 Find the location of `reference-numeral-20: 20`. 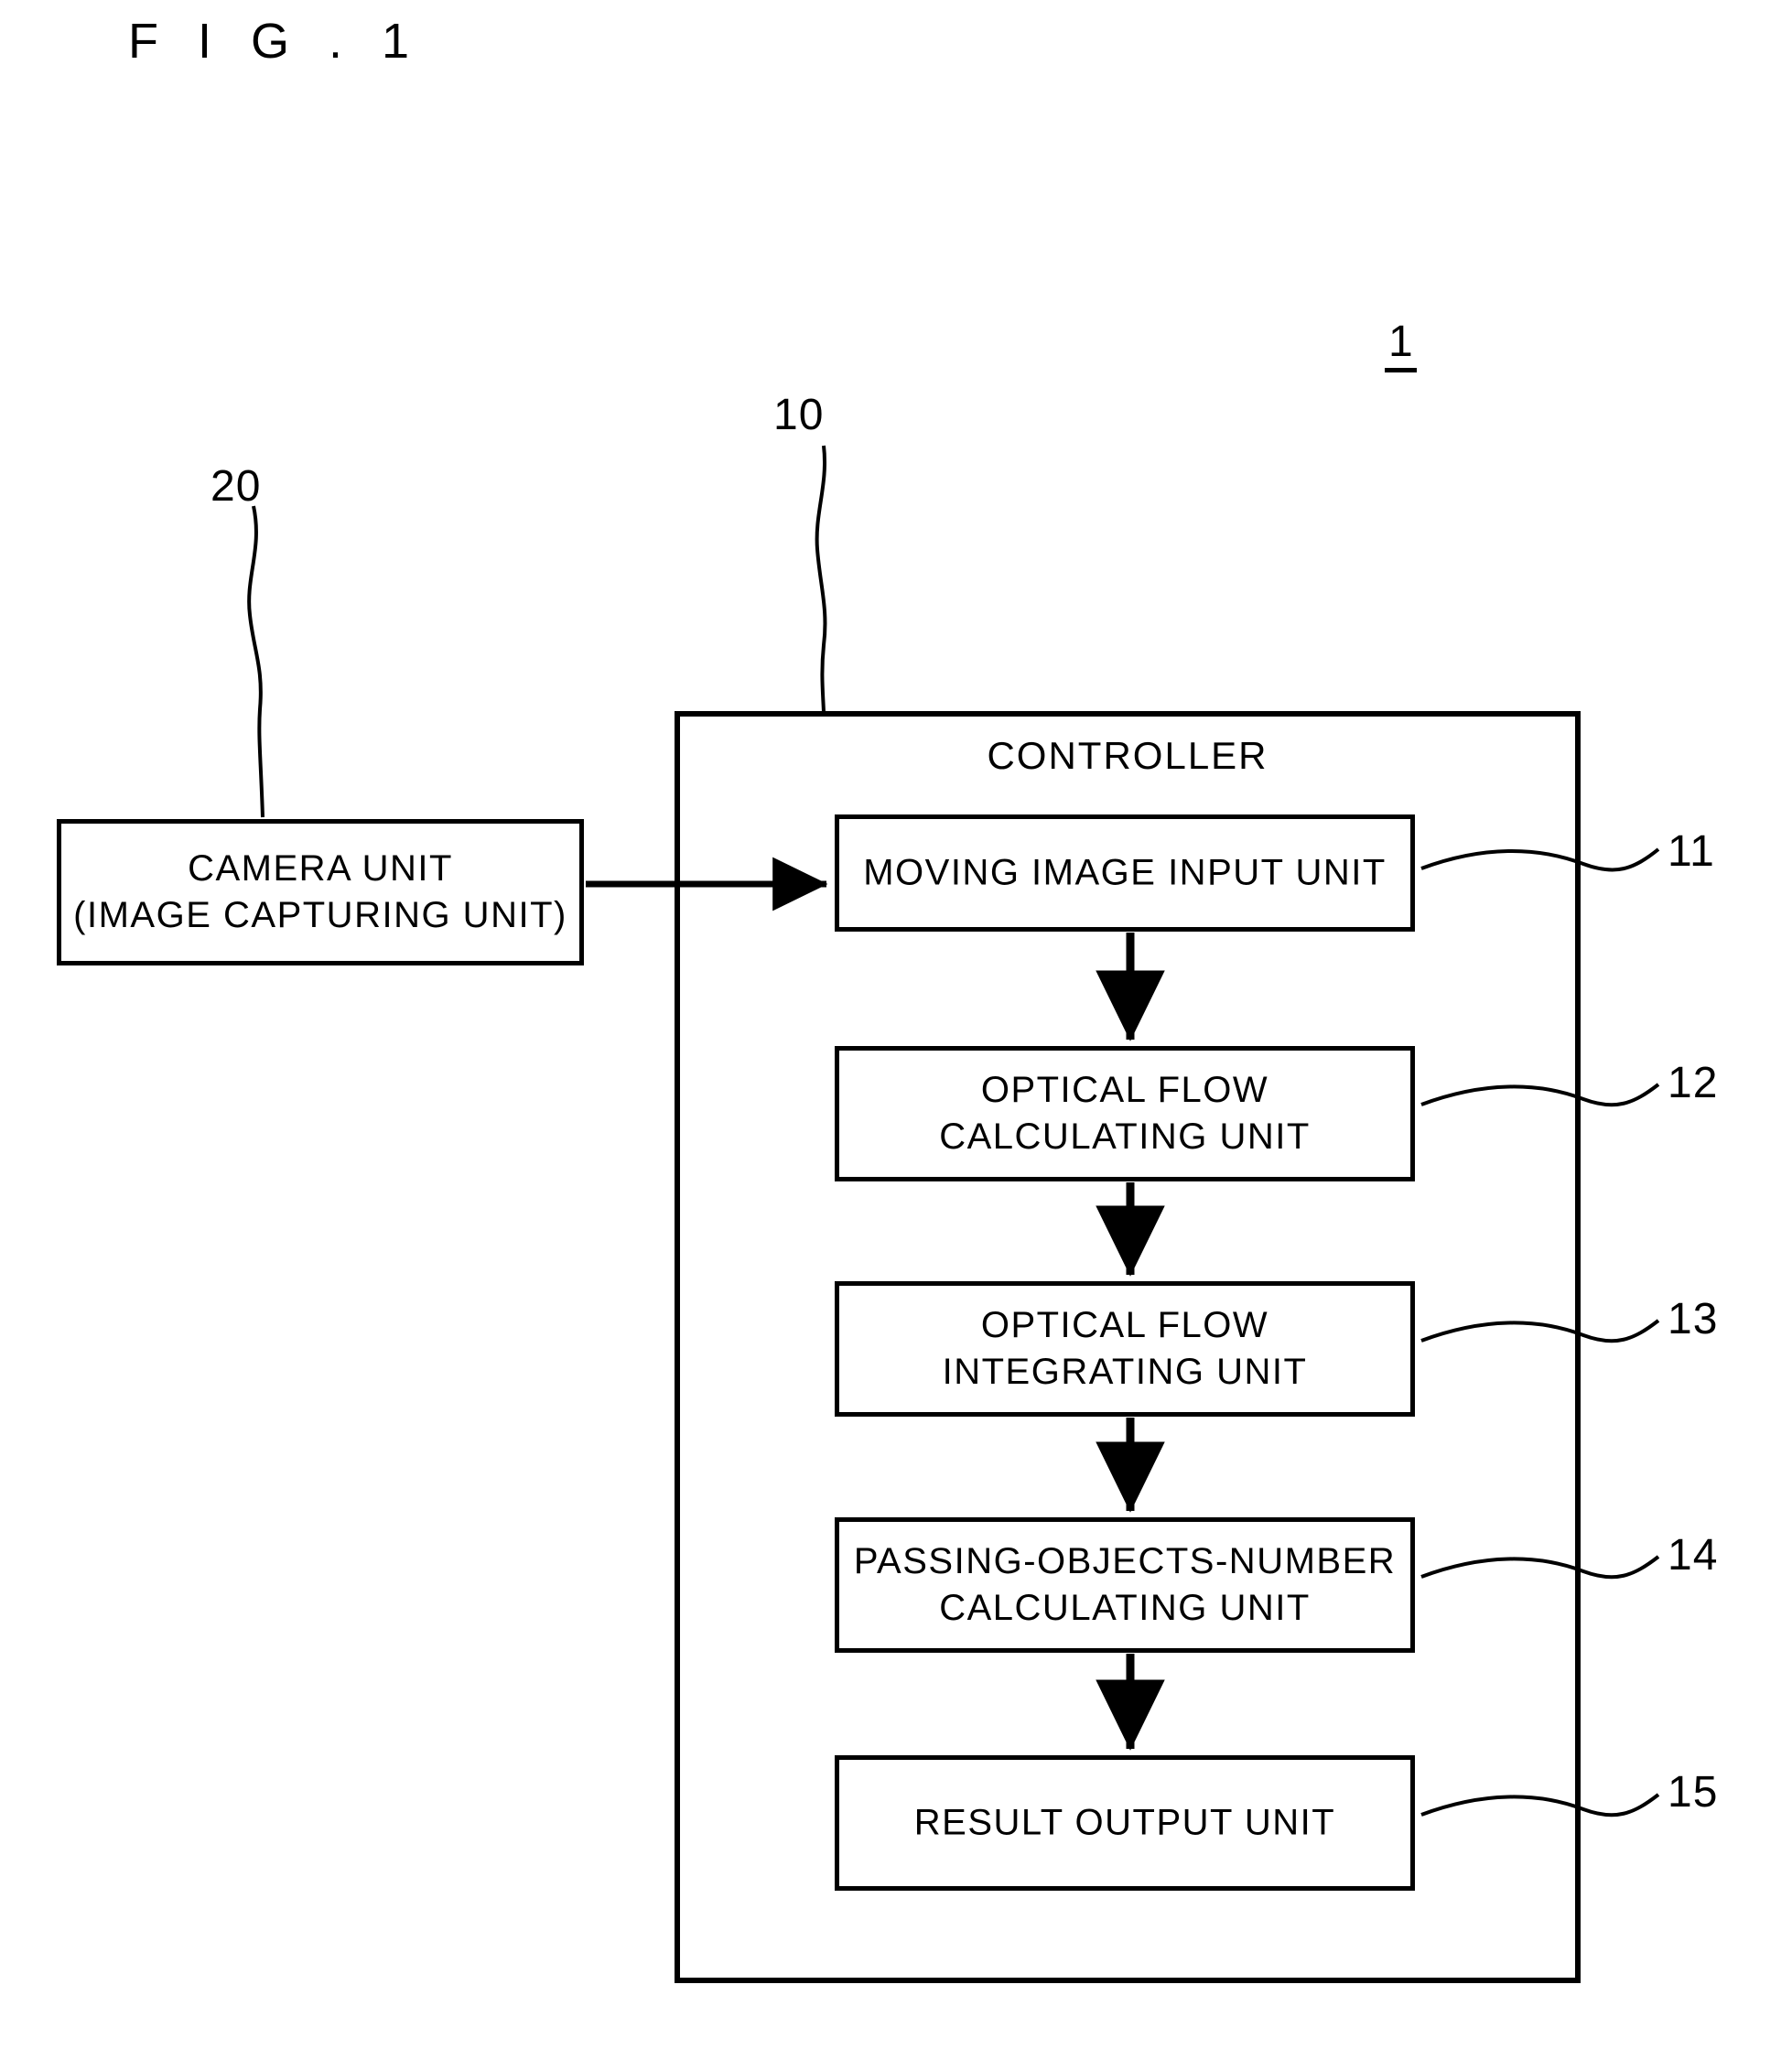

reference-numeral-20: 20 is located at coordinates (237, 487).